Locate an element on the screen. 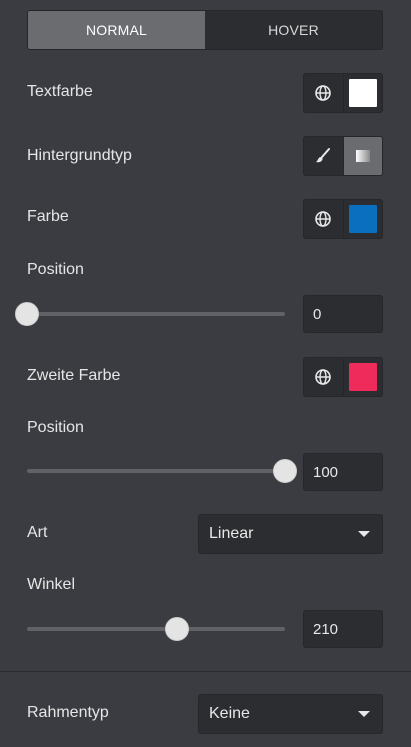  background-type-label: Hintergrundtyp is located at coordinates (79, 155).